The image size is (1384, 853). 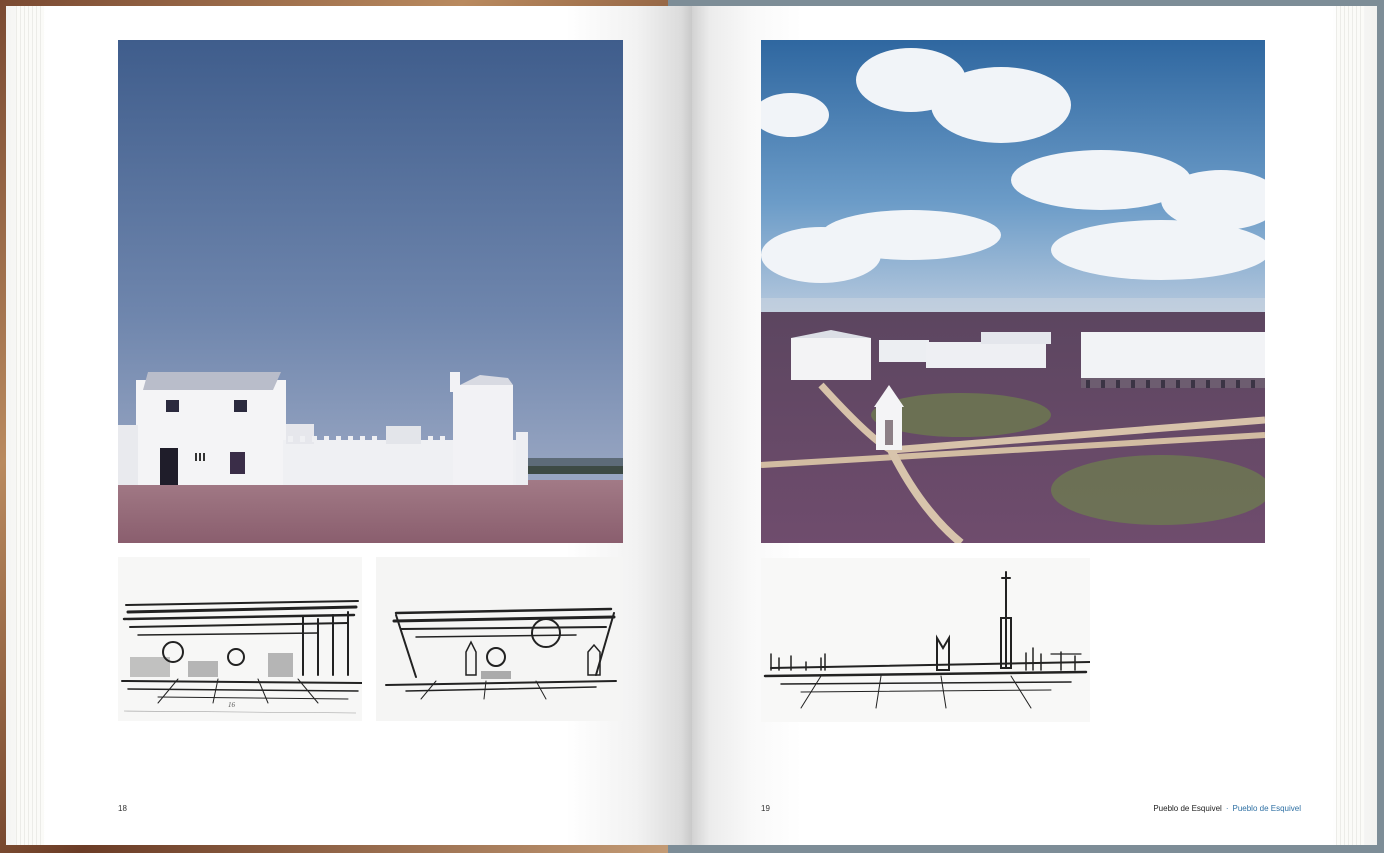 What do you see at coordinates (1187, 808) in the screenshot?
I see `running-head-title: Pueblo de Esquivel` at bounding box center [1187, 808].